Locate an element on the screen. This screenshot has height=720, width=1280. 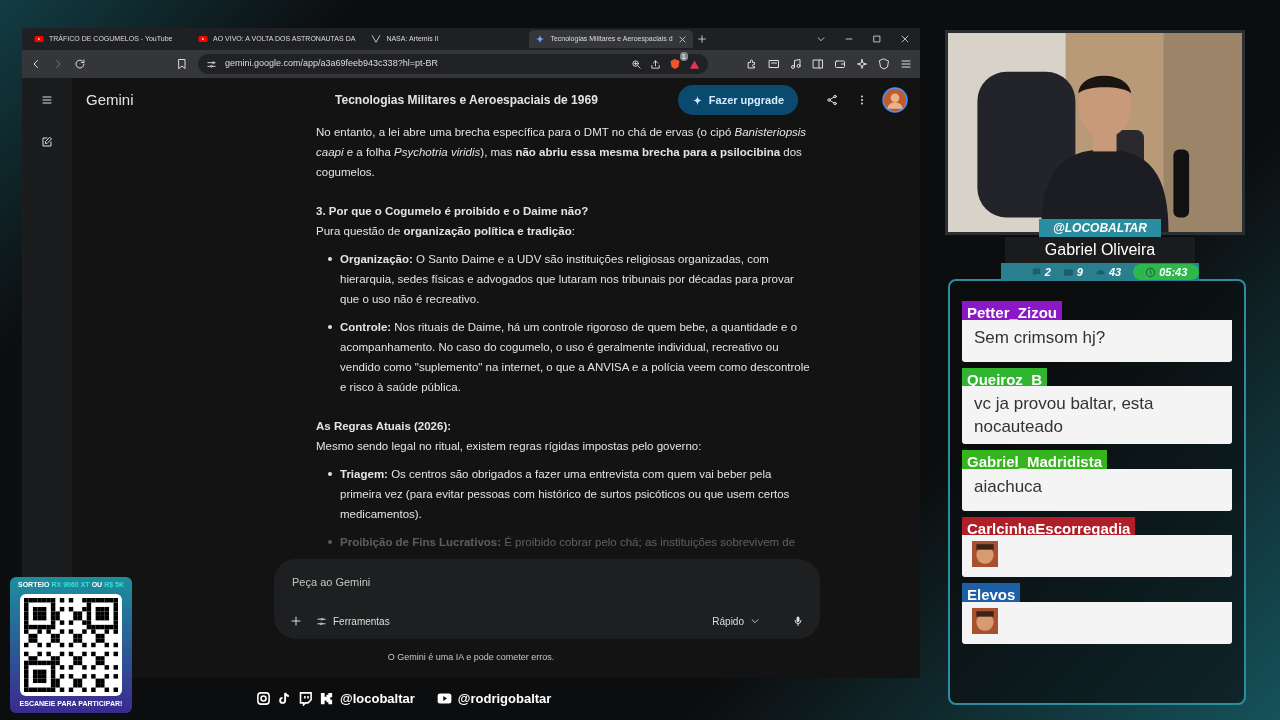
microphone-icon is located at coordinates (798, 621).